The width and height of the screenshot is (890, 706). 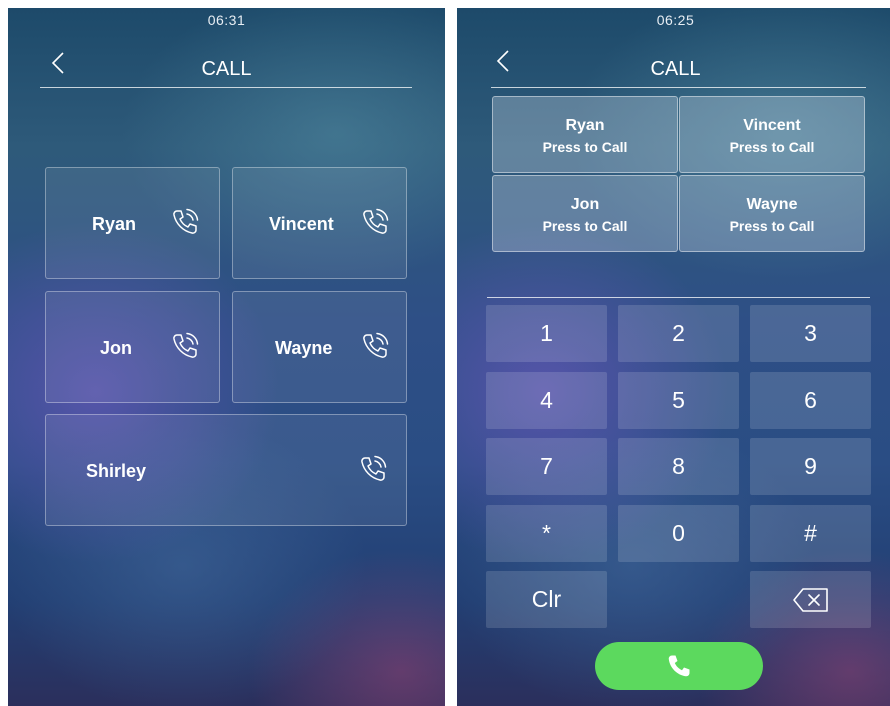 I want to click on quick-contact-ryan: Ryan Press to Call, so click(x=585, y=134).